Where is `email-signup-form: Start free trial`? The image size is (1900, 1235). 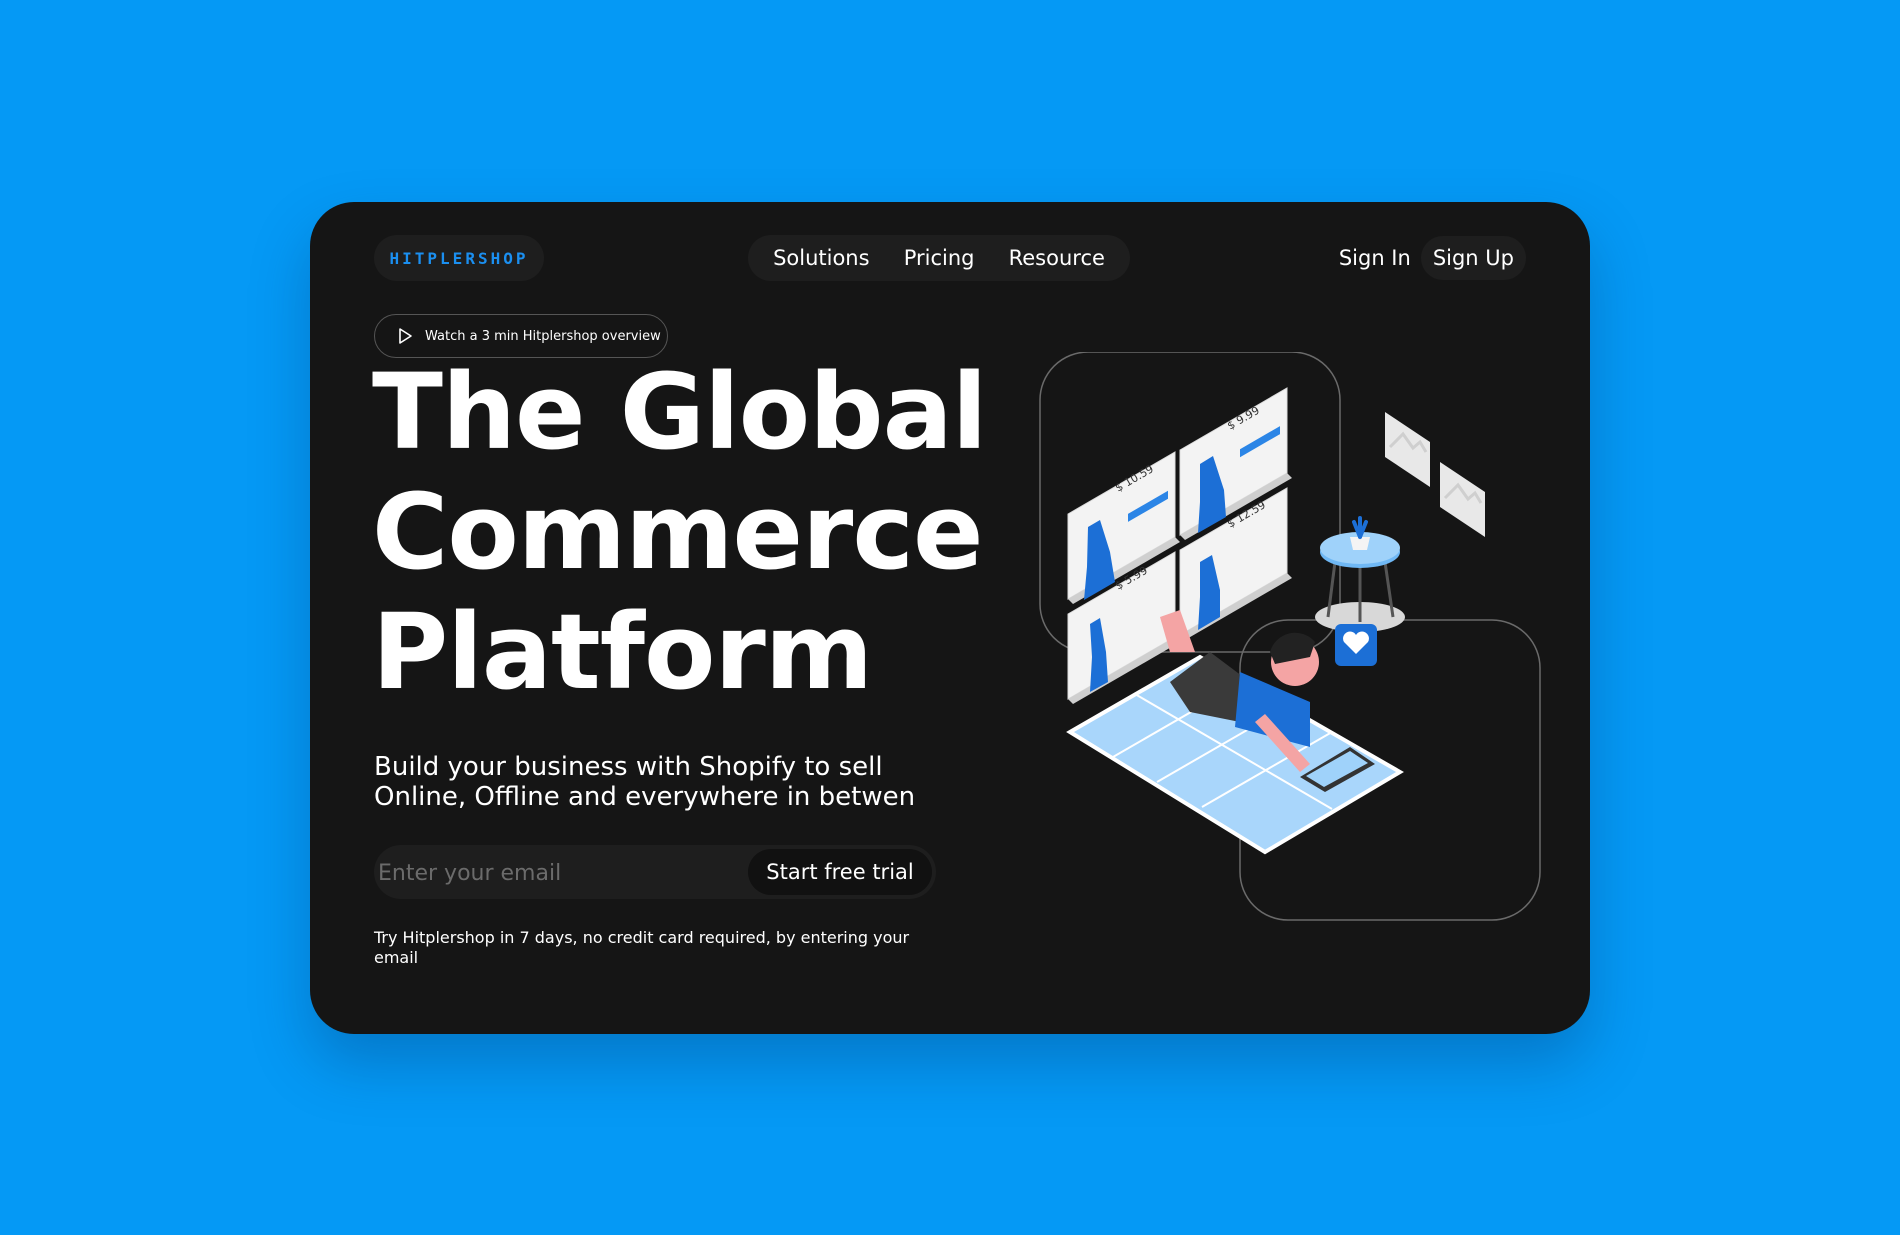
email-signup-form: Start free trial is located at coordinates (655, 873).